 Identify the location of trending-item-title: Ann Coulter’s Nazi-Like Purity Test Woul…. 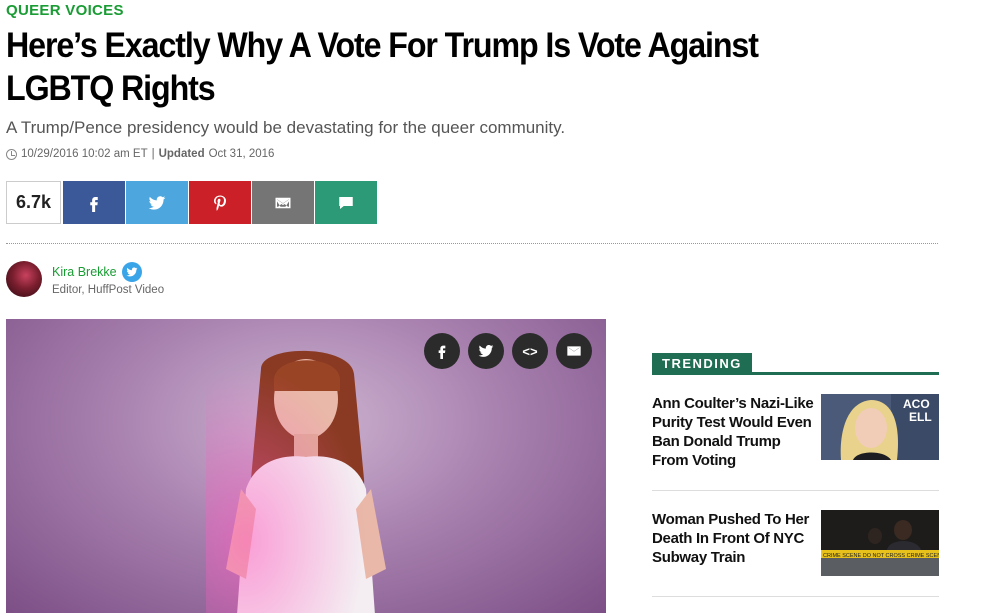
(736, 432).